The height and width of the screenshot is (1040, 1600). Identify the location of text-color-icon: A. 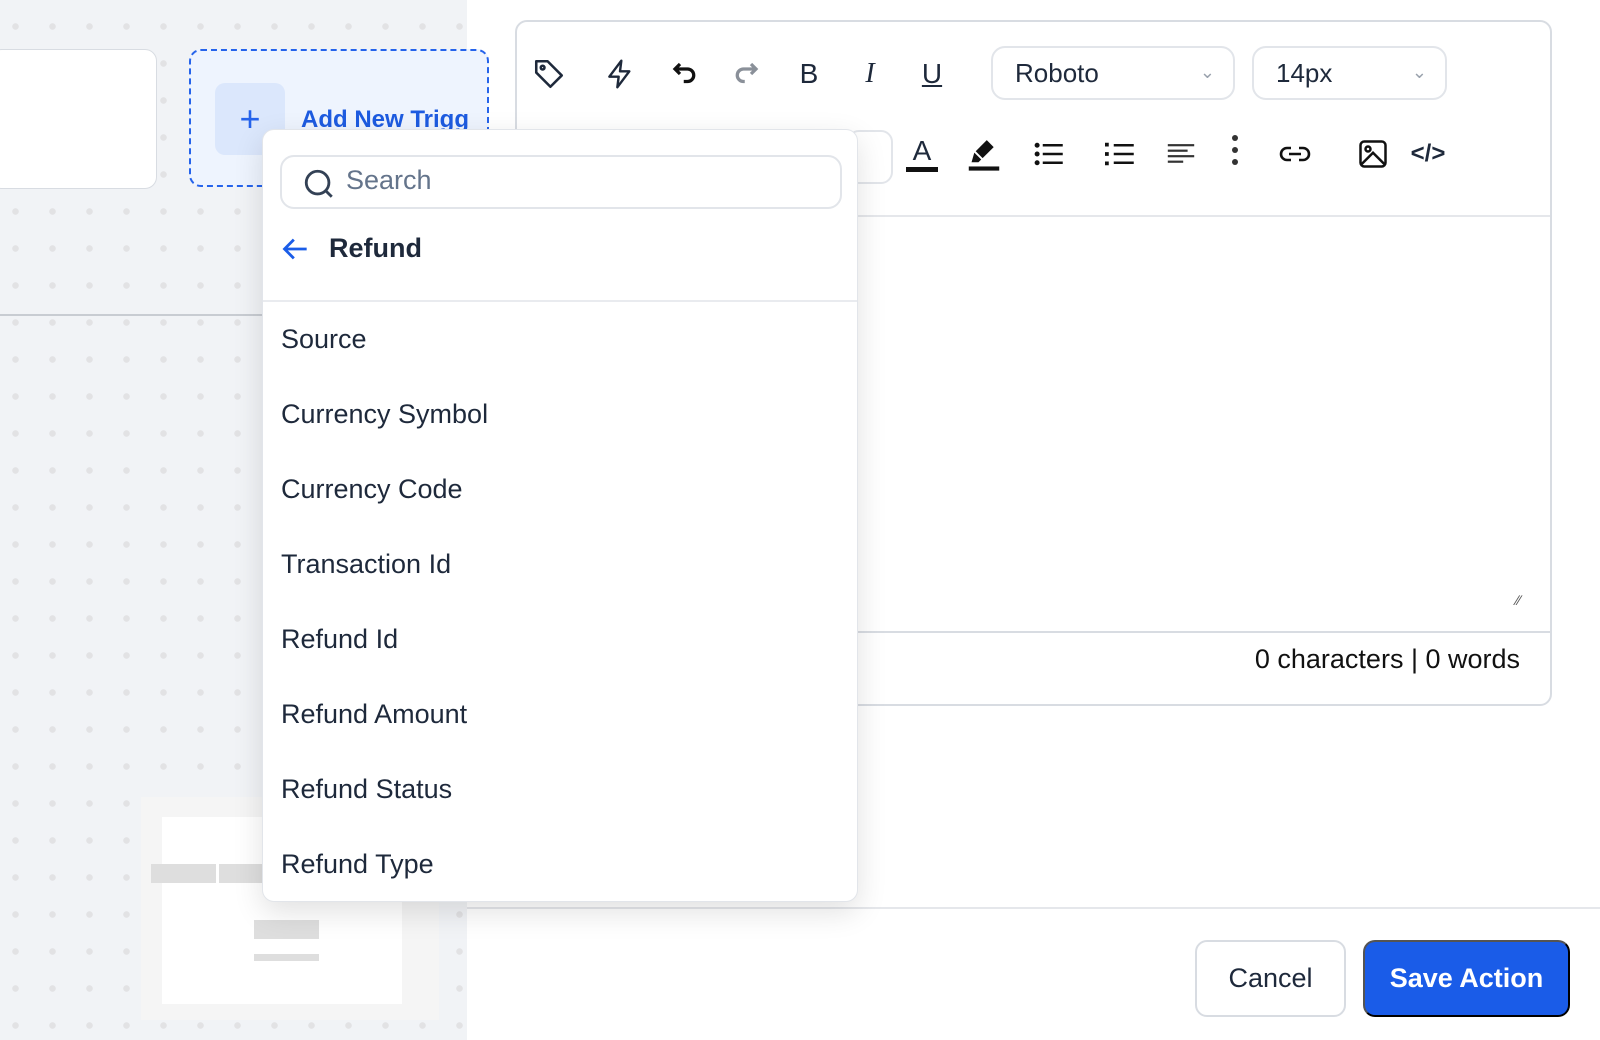
(922, 154).